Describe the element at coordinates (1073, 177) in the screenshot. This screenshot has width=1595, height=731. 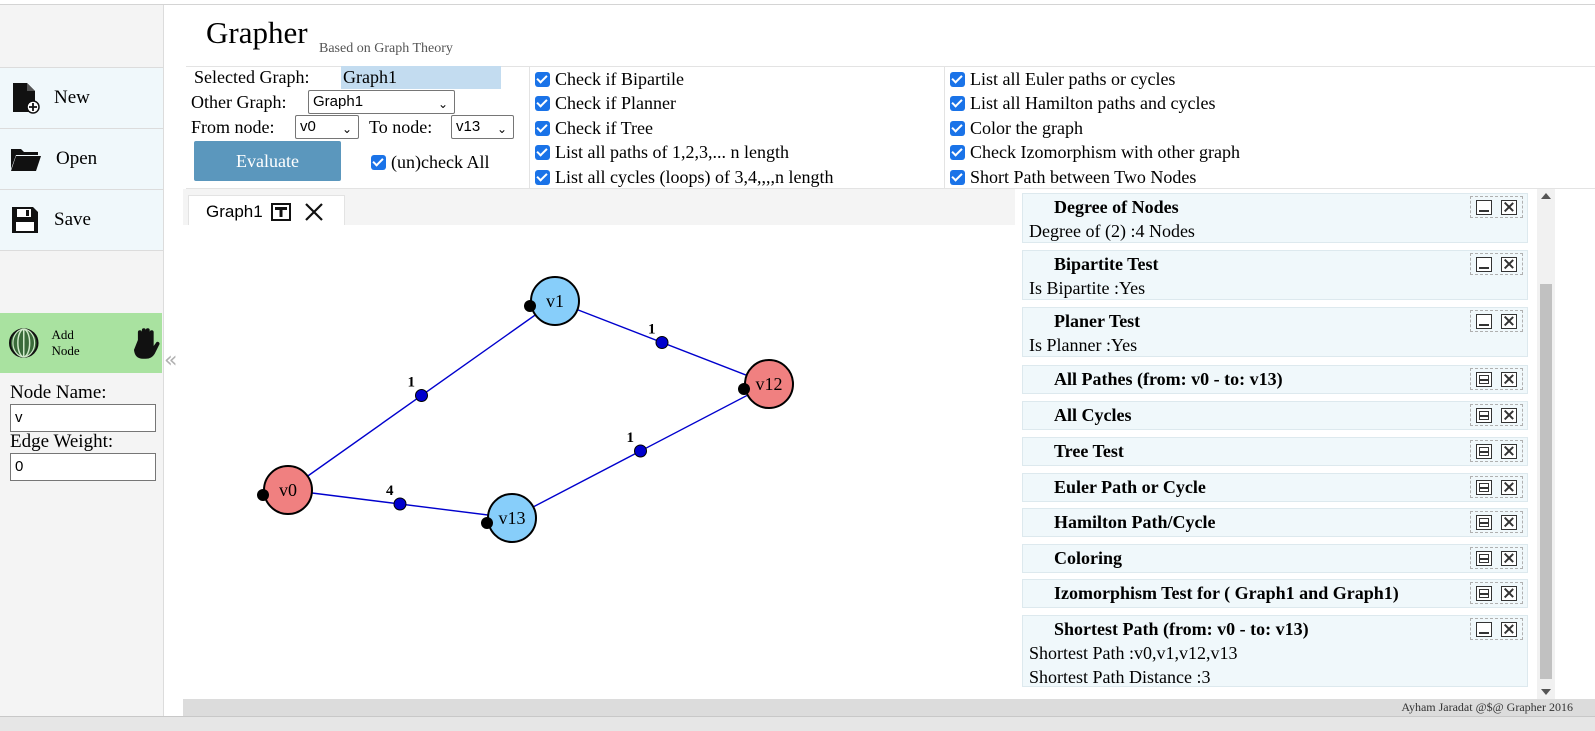
I see `option-short-path: Short Path between Two Nodes` at that location.